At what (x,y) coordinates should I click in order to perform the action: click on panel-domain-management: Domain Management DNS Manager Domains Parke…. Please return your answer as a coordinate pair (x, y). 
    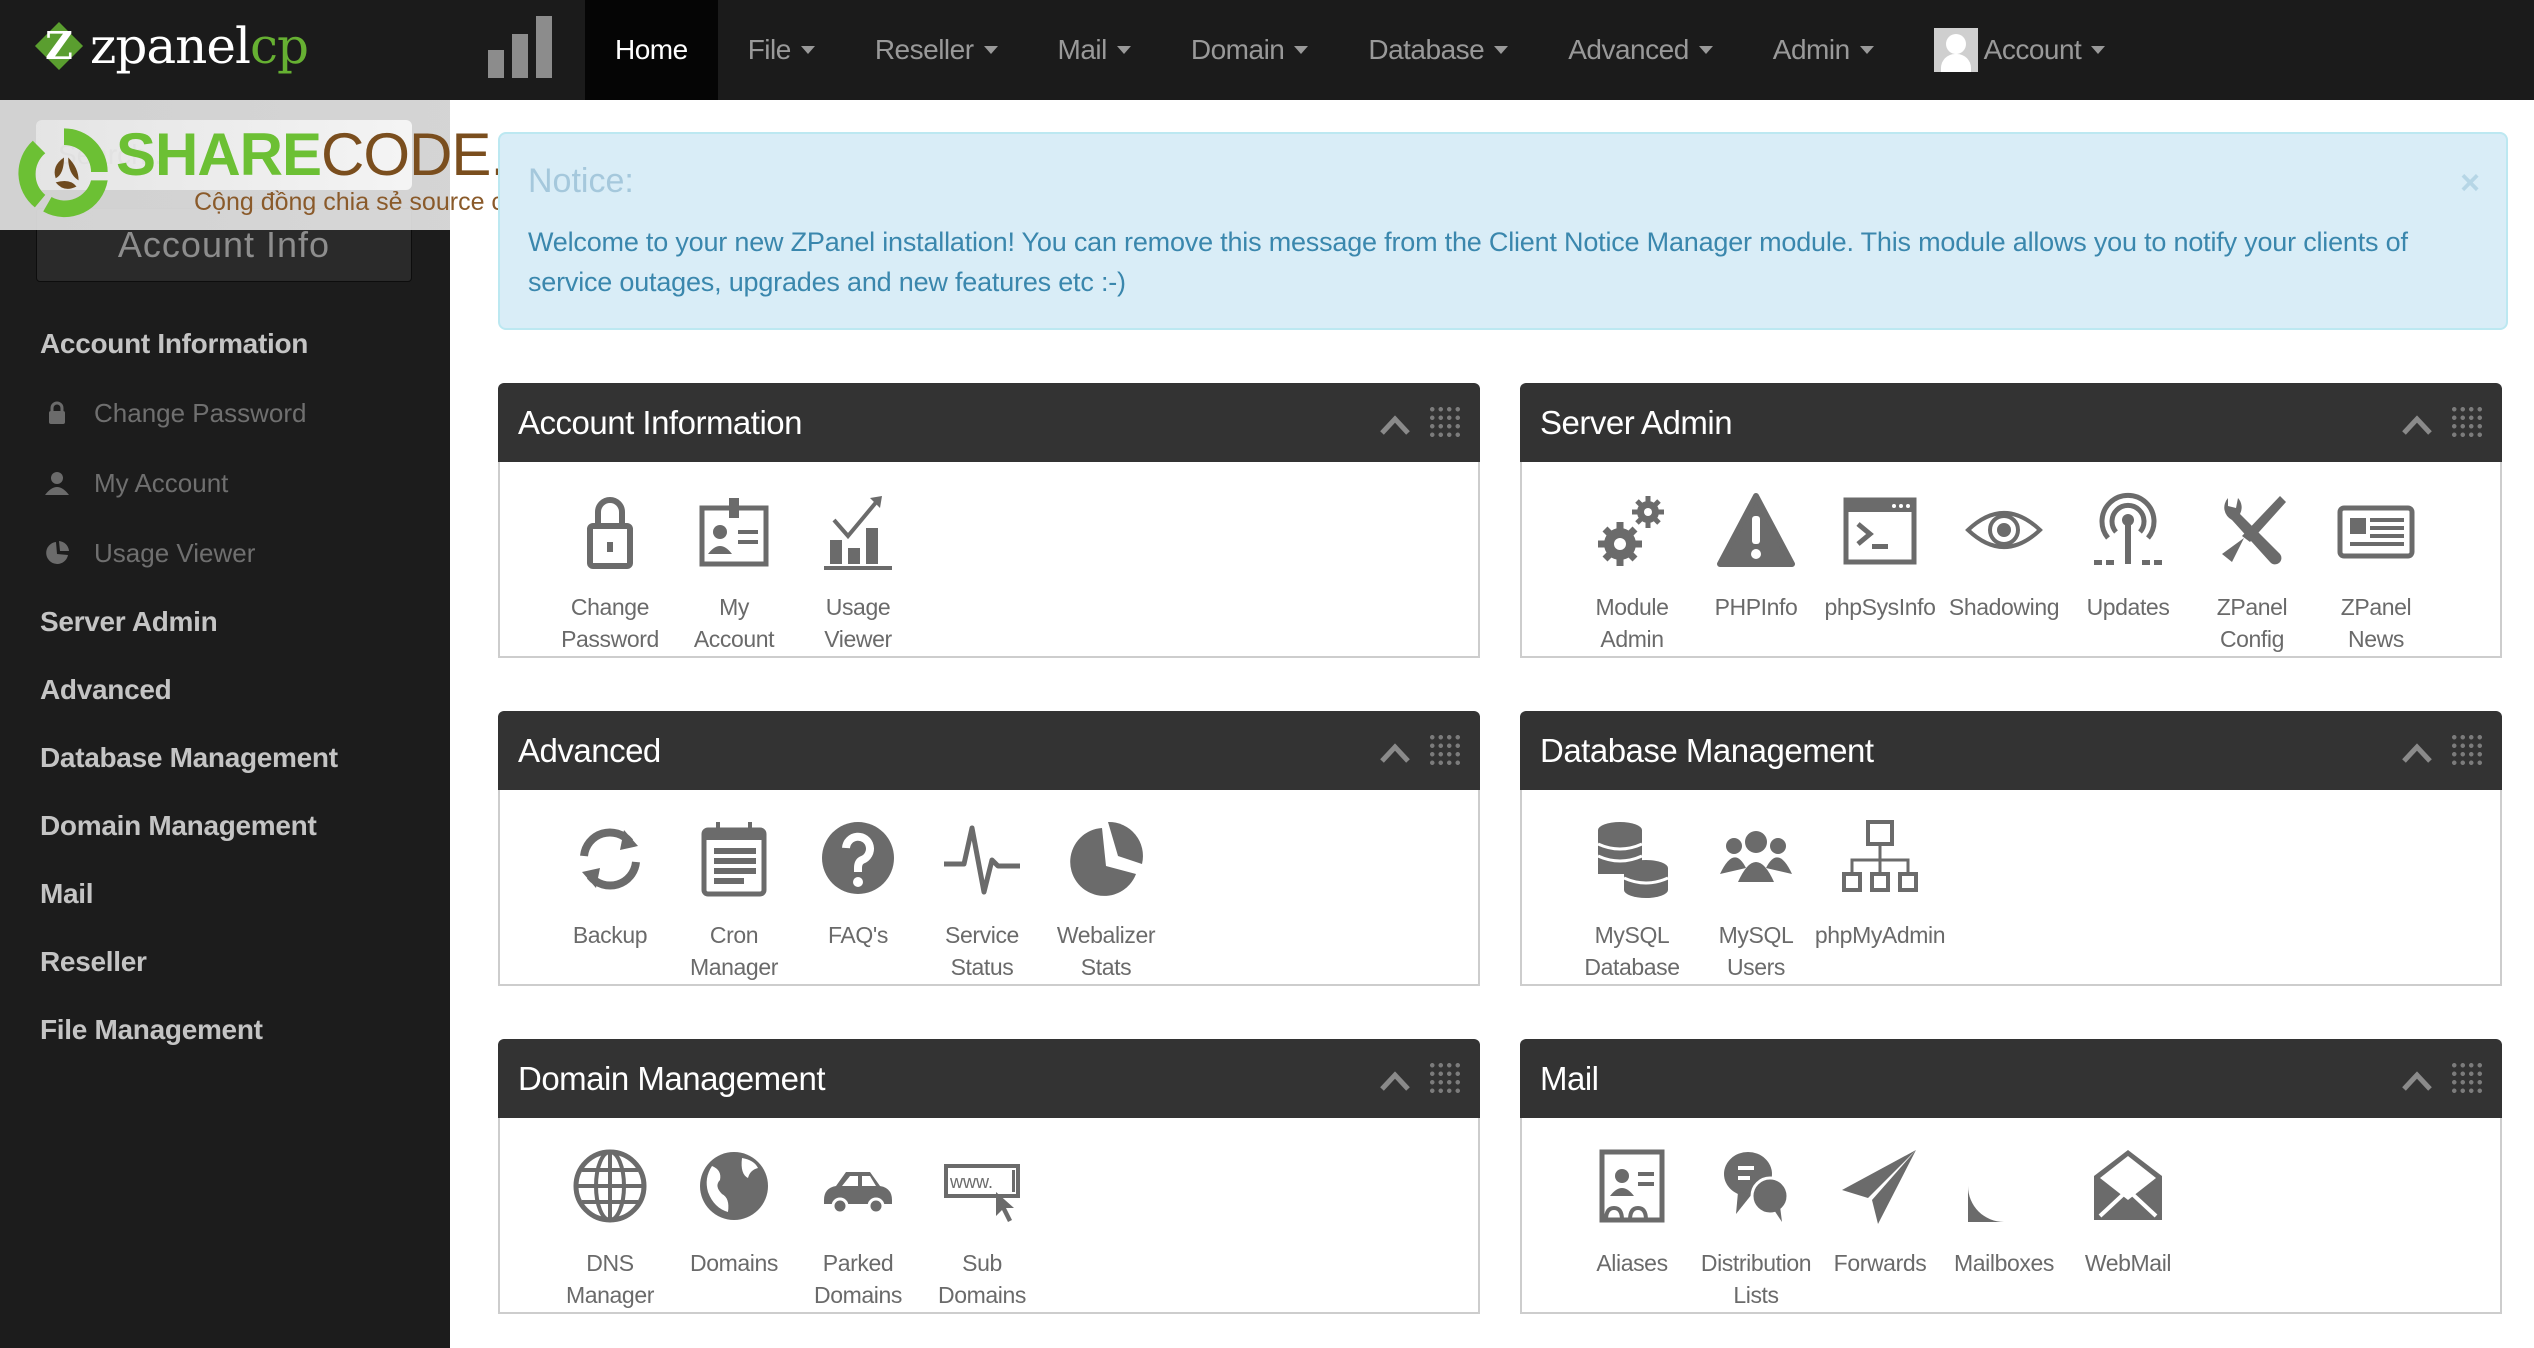
    Looking at the image, I should click on (989, 1176).